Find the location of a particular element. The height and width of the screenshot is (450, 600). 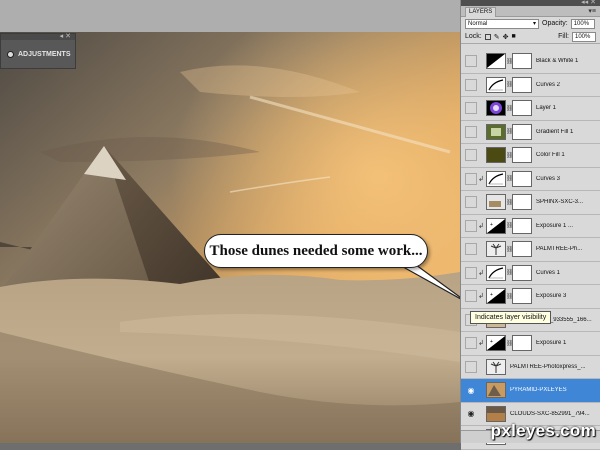

layer-row: ⛓ Black & White 1 is located at coordinates (530, 62).